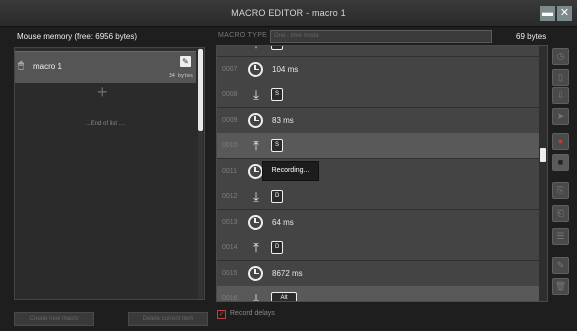  Describe the element at coordinates (547, 13) in the screenshot. I see `minimize-button: ▬` at that location.